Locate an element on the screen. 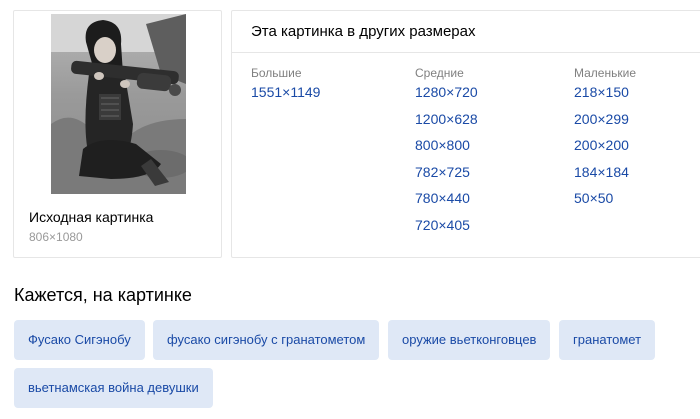 Image resolution: width=700 pixels, height=419 pixels. size-link: 1551×1149 is located at coordinates (285, 97).